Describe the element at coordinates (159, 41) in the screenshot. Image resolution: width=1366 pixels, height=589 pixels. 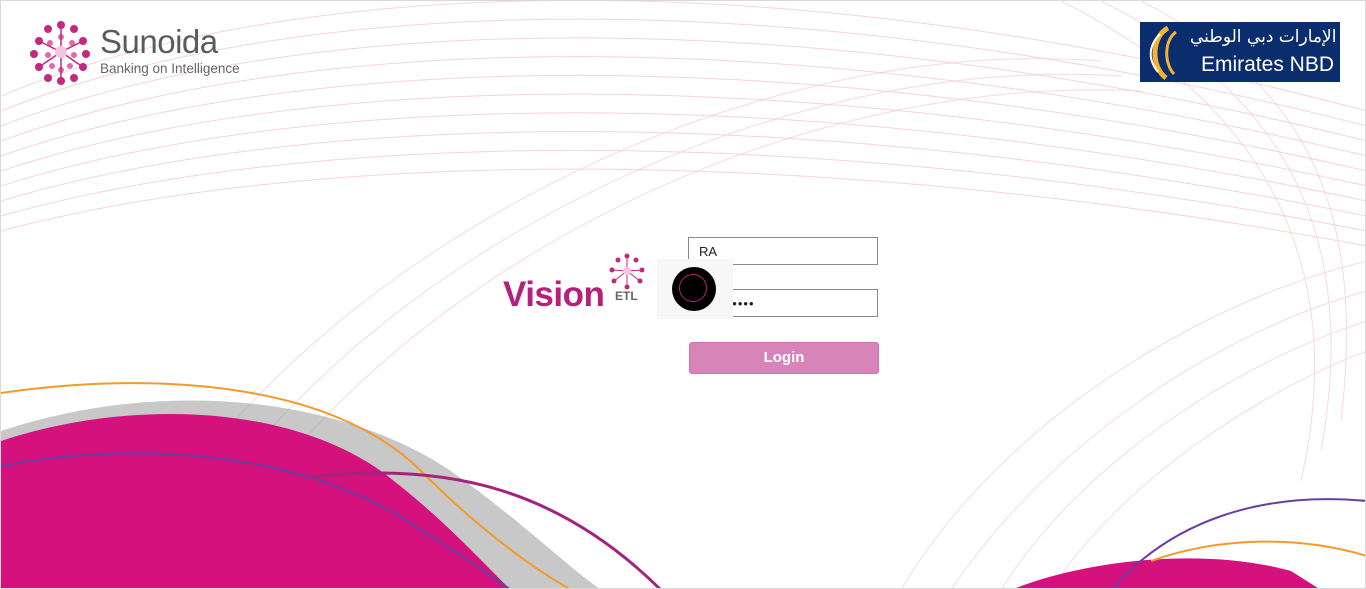
I see `sunoida-wordmark: Sunoida` at that location.